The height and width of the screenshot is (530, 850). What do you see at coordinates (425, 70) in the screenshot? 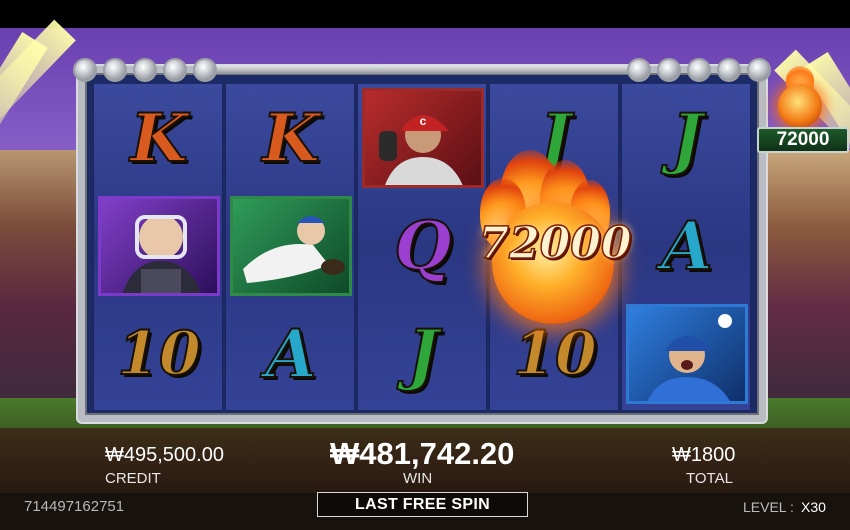
I see `frame-top-rail` at bounding box center [425, 70].